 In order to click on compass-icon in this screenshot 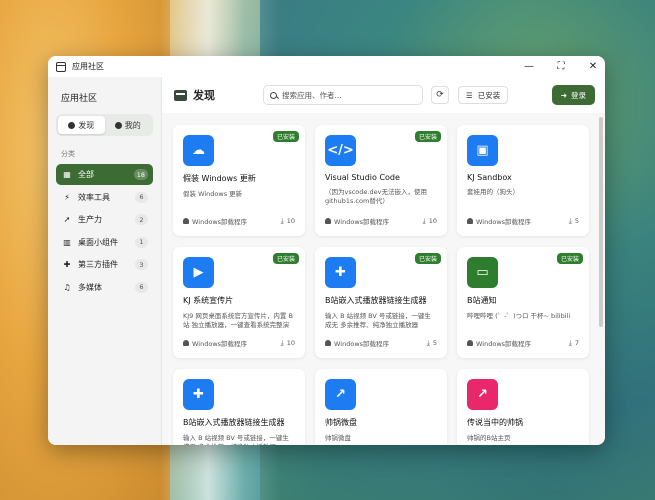, I will do `click(72, 125)`.